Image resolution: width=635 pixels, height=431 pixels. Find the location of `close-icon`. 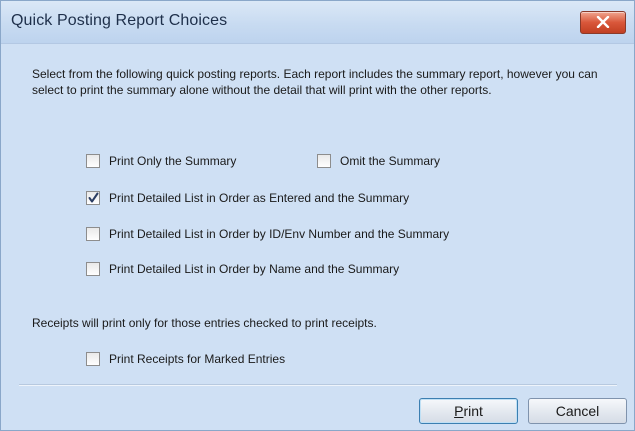

close-icon is located at coordinates (603, 22).